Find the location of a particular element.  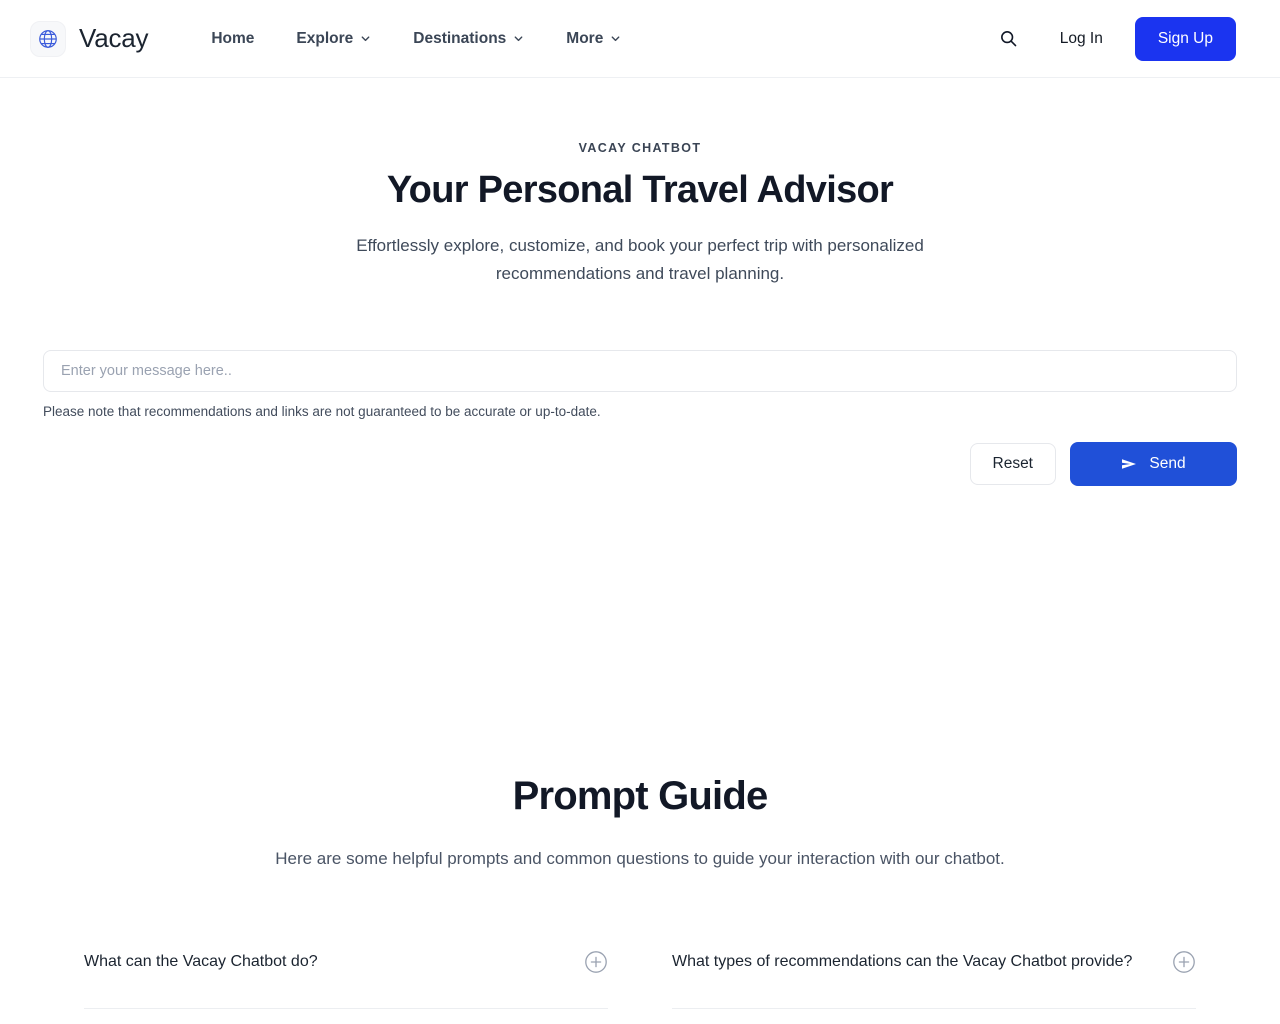

send-button: Send is located at coordinates (1153, 464).